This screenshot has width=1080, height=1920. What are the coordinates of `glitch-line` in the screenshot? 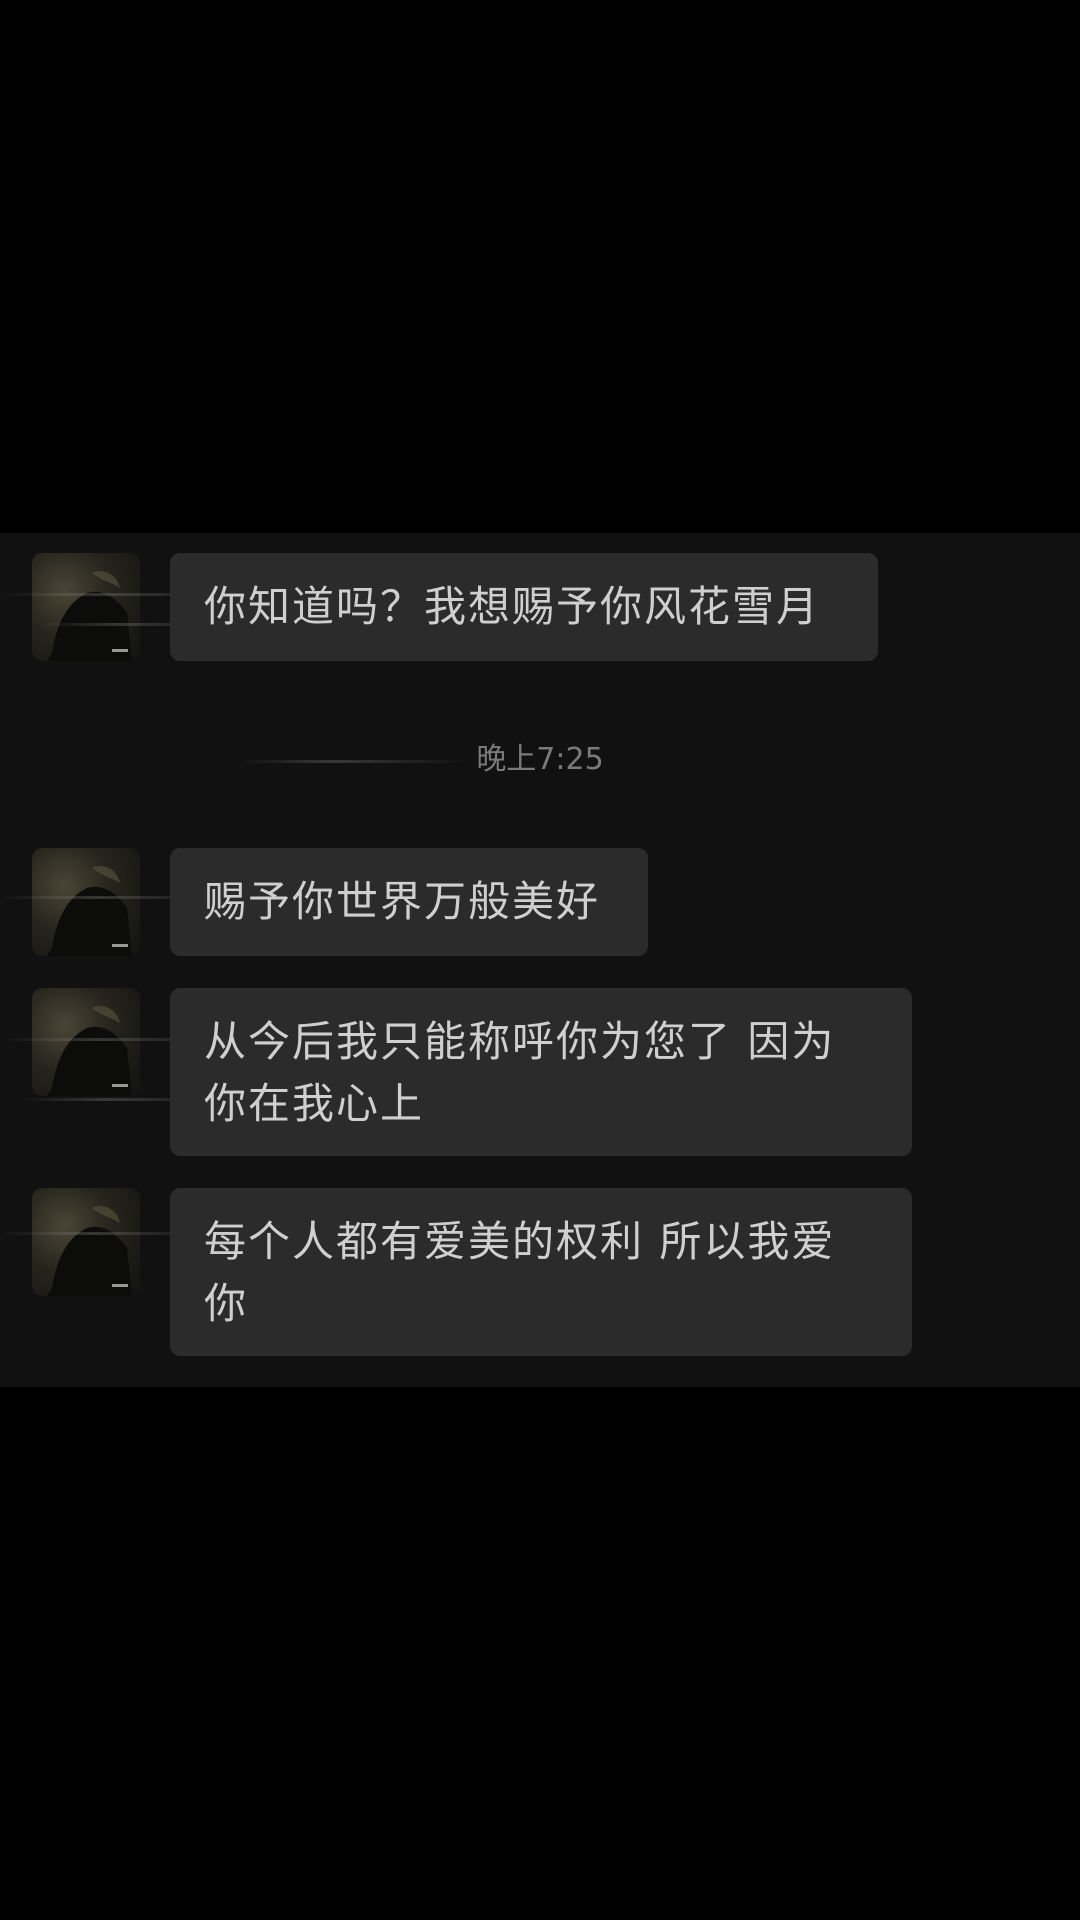 It's located at (355, 761).